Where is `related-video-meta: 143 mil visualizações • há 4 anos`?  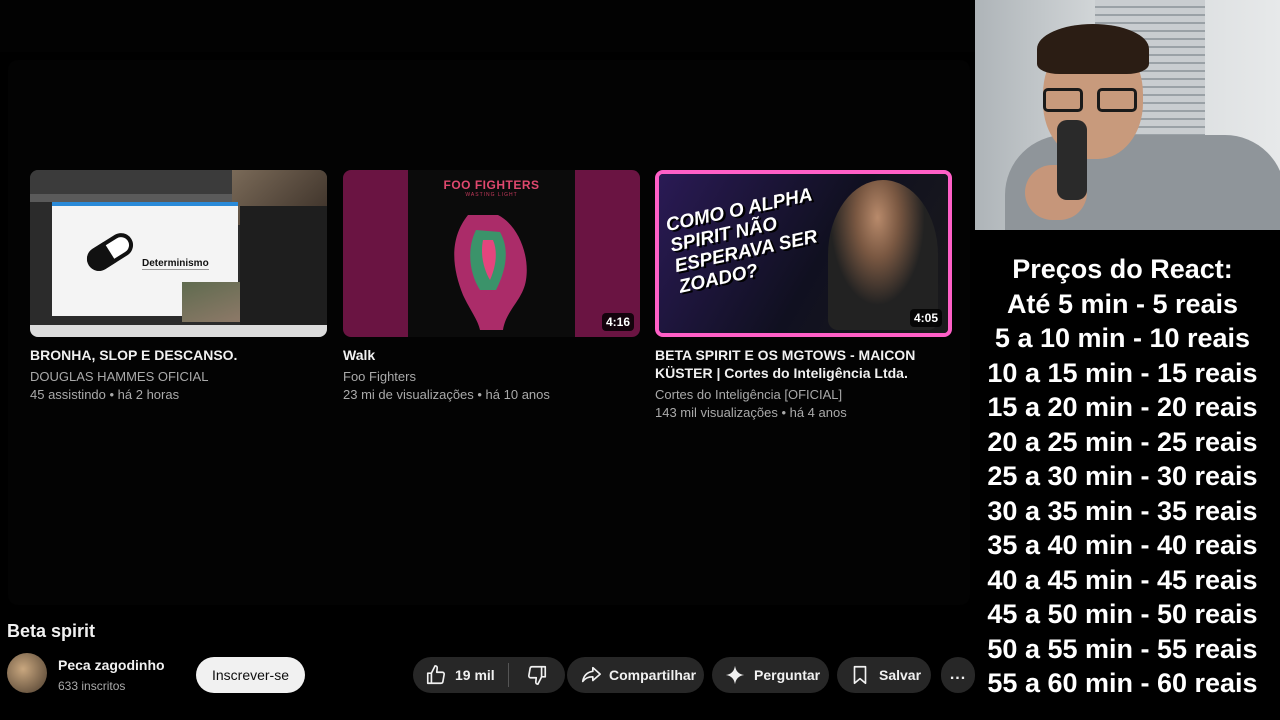 related-video-meta: 143 mil visualizações • há 4 anos is located at coordinates (751, 412).